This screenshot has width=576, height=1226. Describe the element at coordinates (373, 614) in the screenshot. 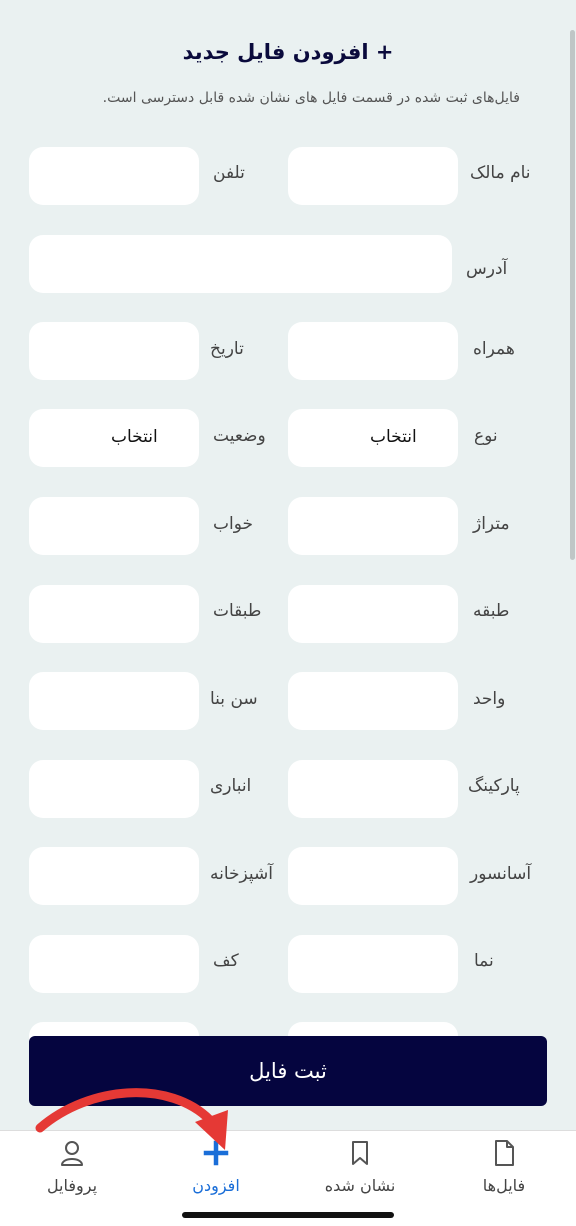

I see `floor-input` at that location.